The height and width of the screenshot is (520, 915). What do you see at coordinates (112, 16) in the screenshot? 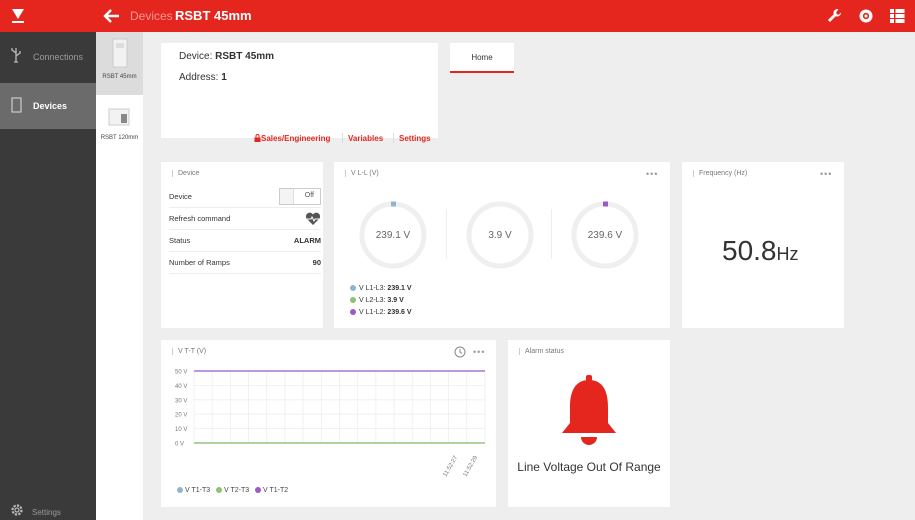
I see `back-arrow-icon` at bounding box center [112, 16].